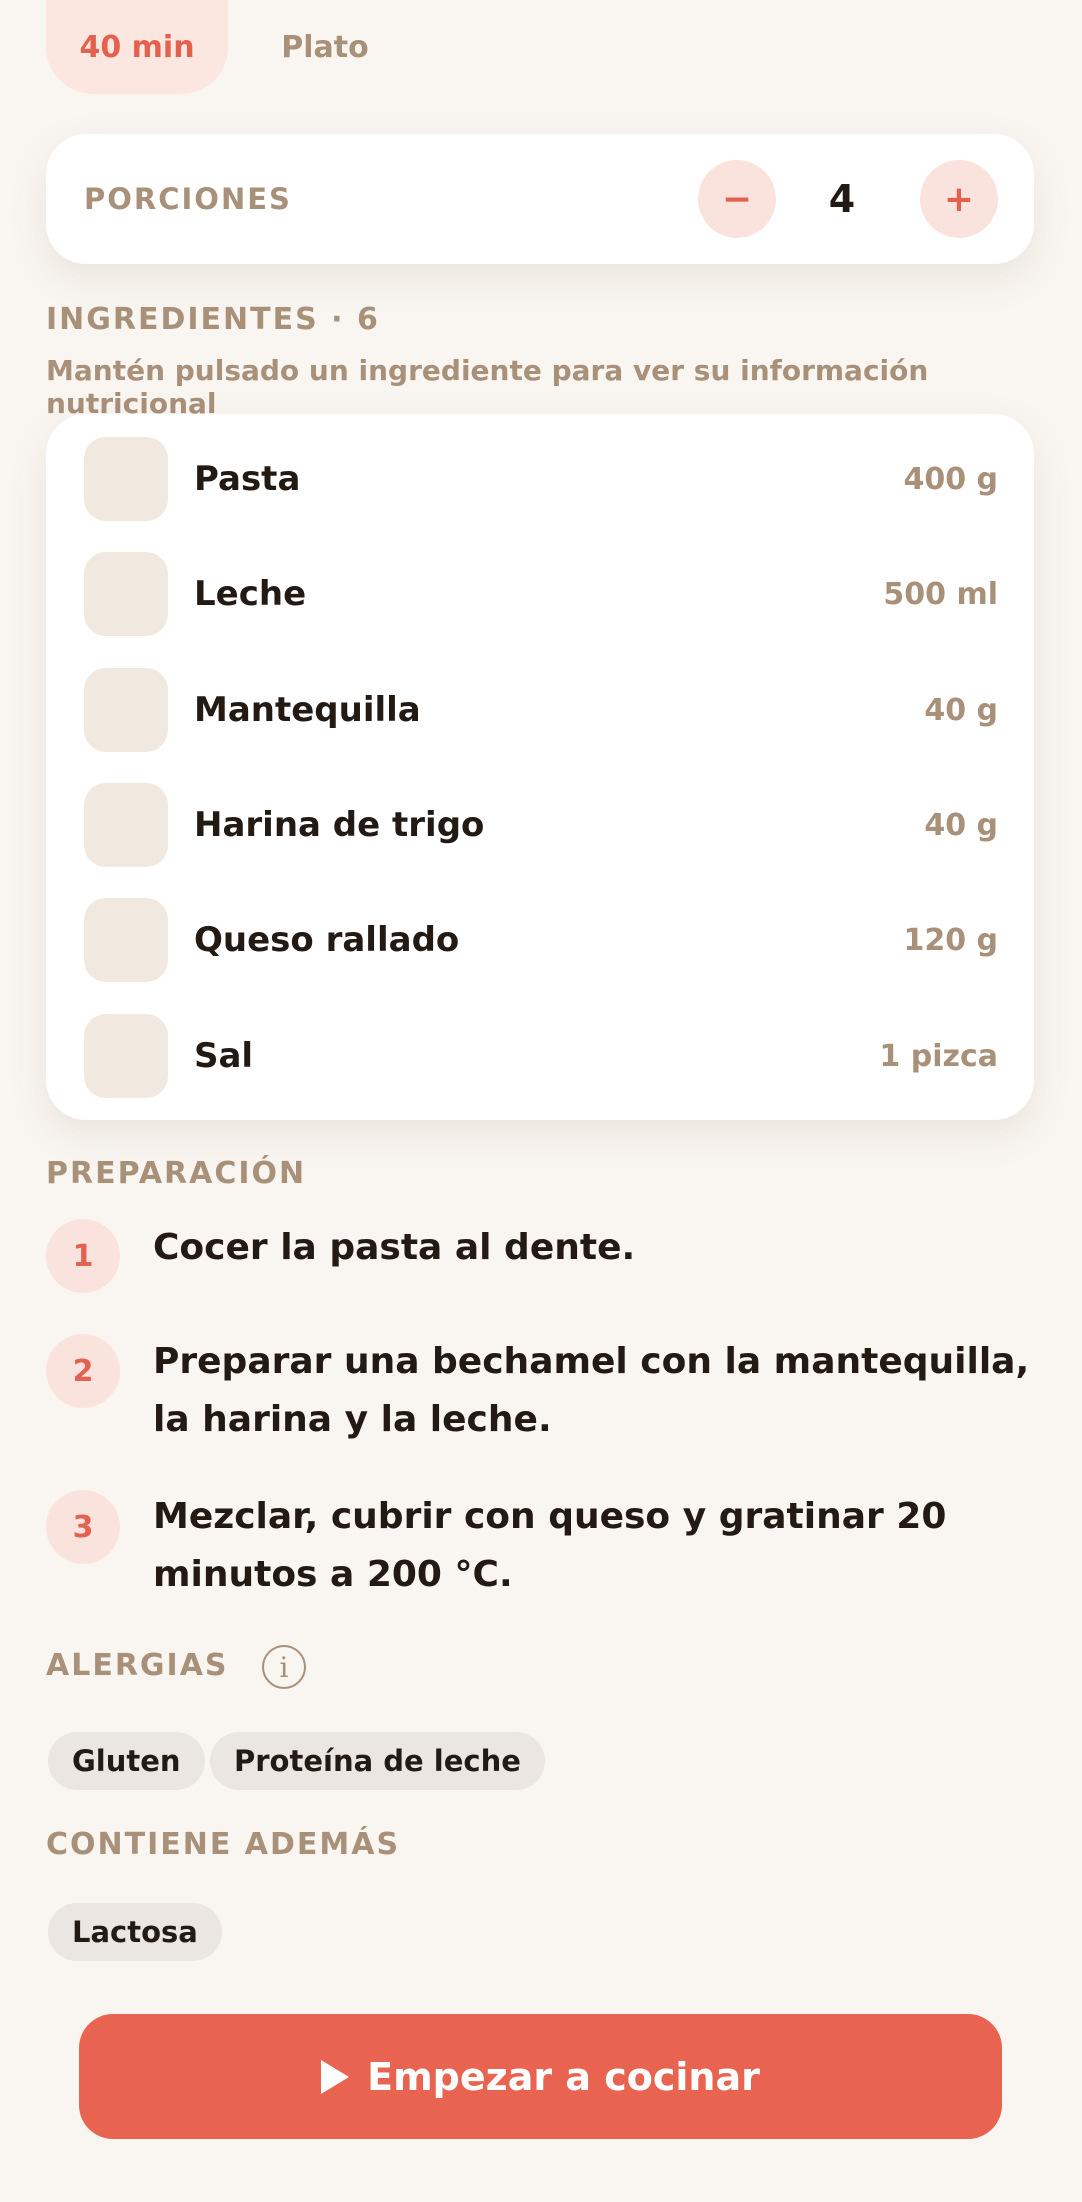 This screenshot has height=2202, width=1082. I want to click on servings-label: PORCIONES, so click(188, 199).